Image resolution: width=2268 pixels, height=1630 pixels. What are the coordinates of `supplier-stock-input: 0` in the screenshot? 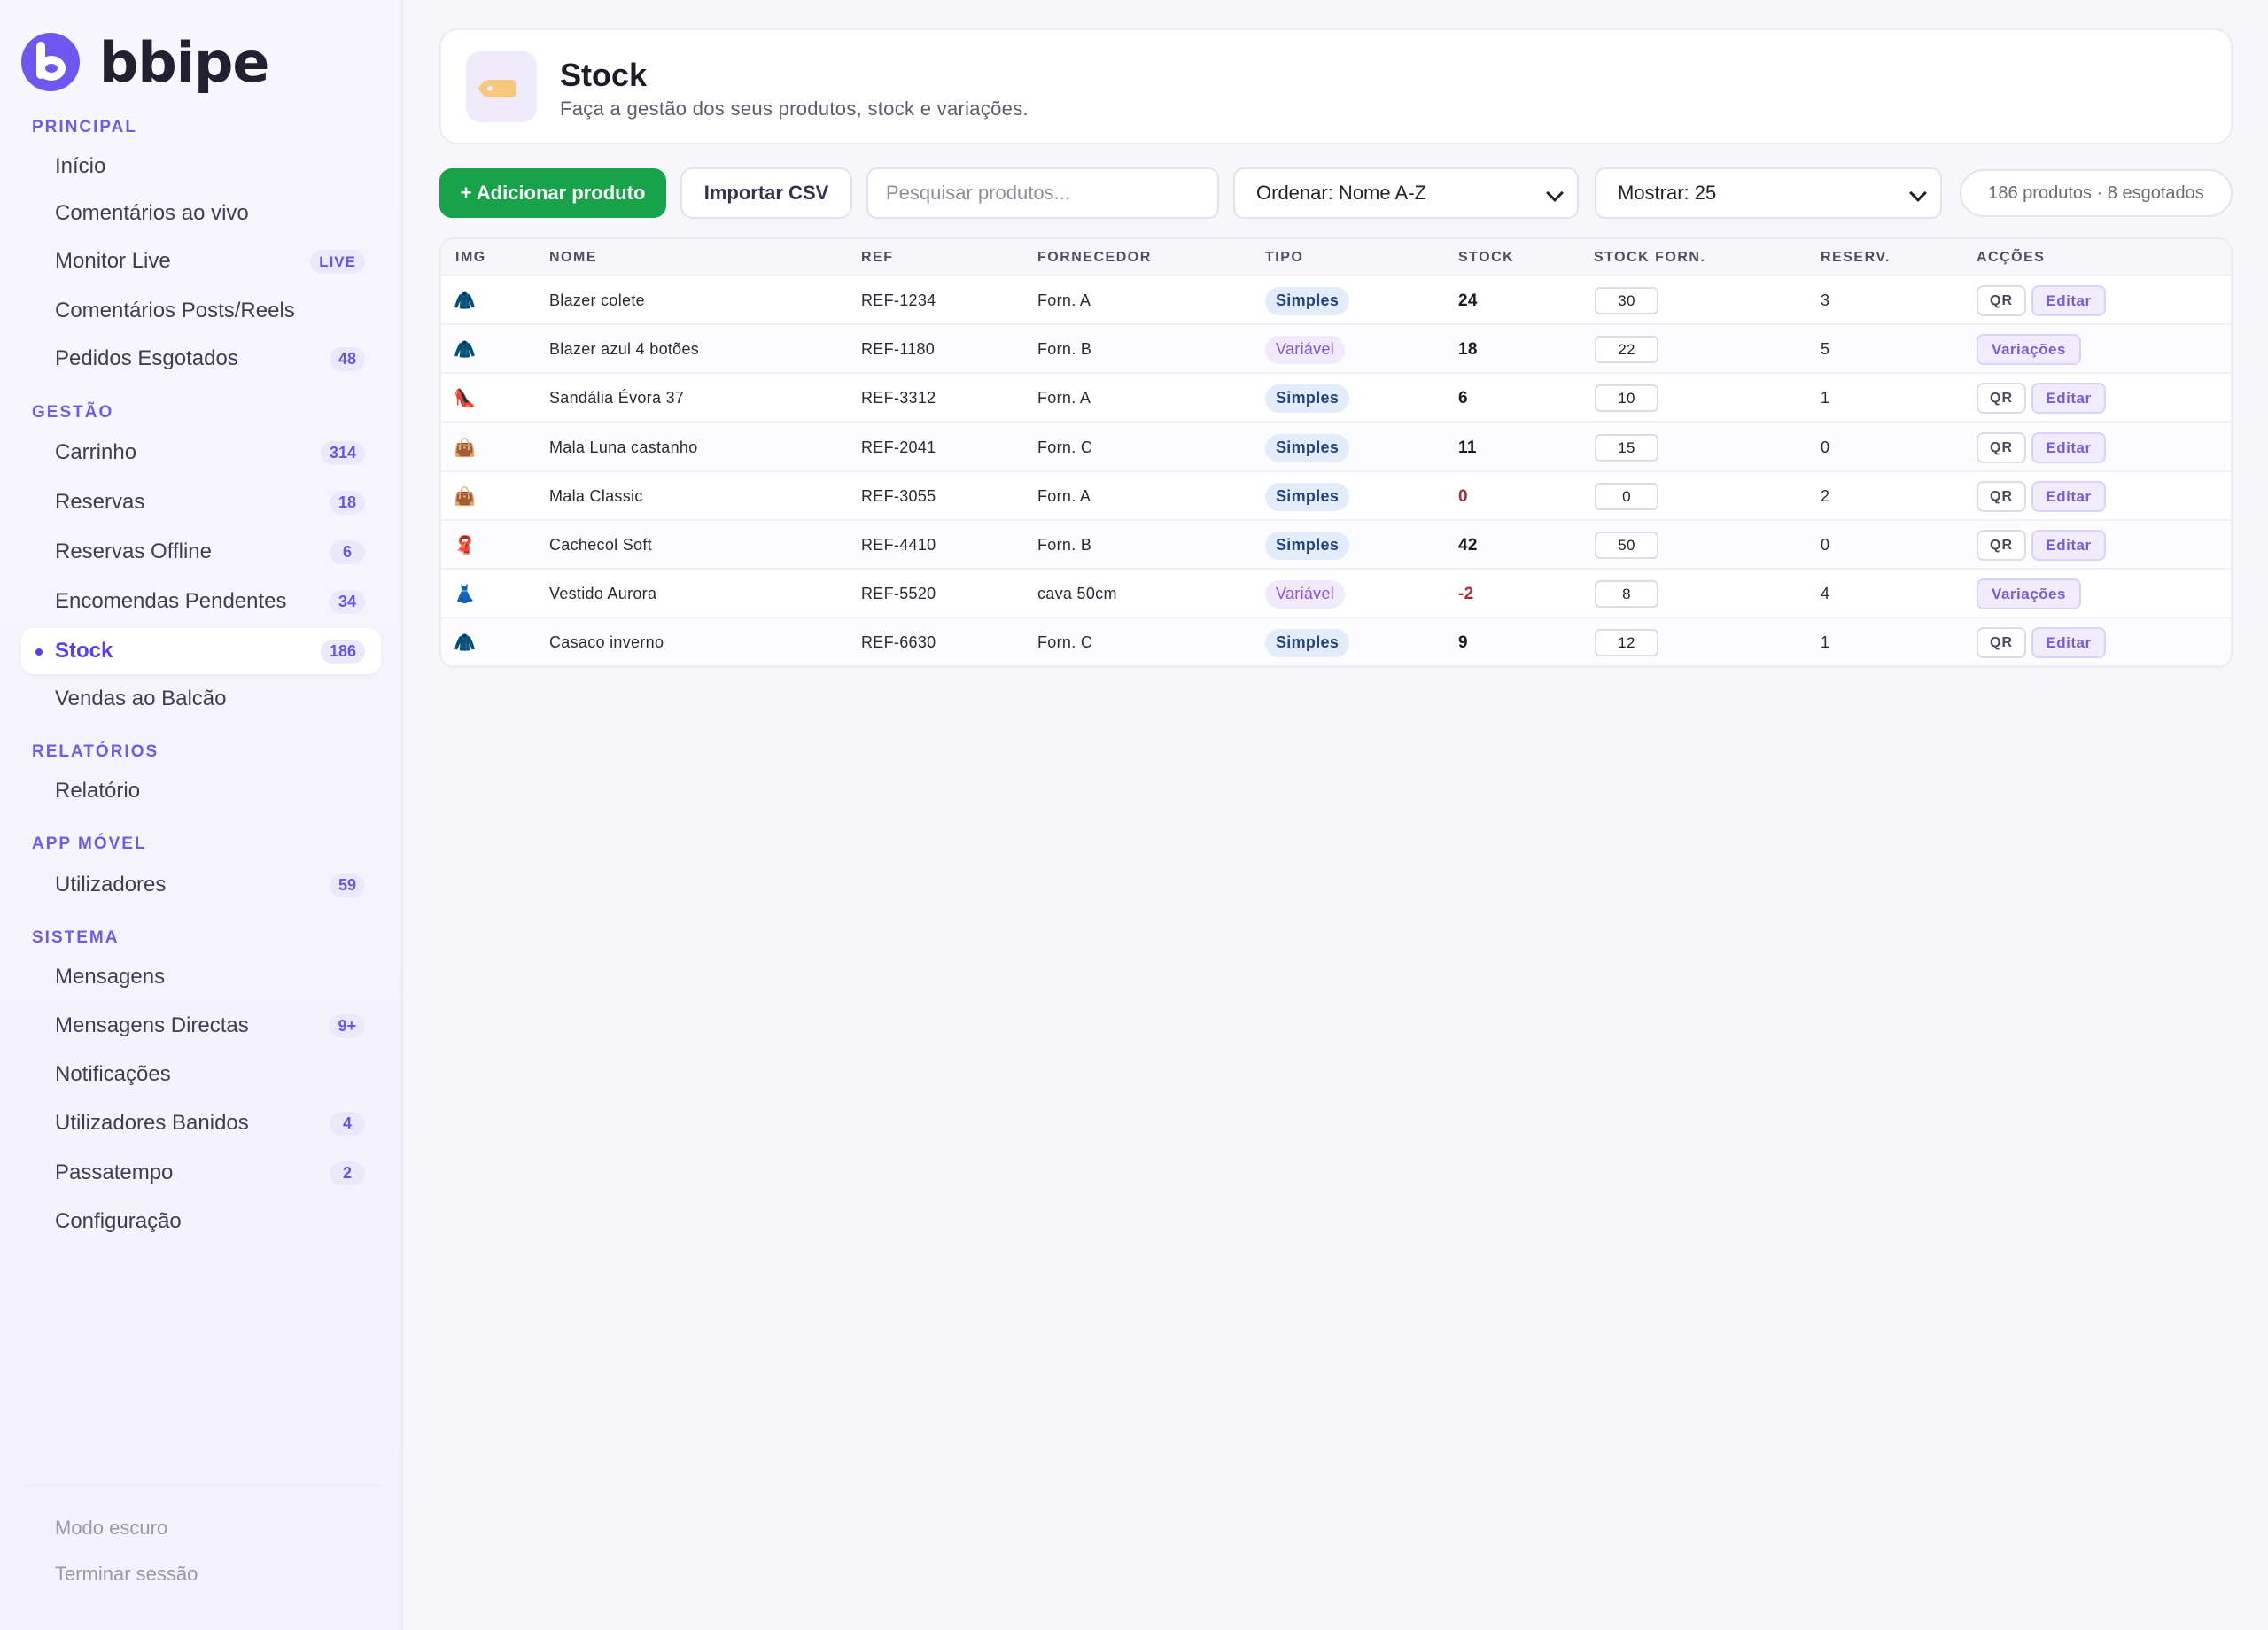 It's located at (1626, 496).